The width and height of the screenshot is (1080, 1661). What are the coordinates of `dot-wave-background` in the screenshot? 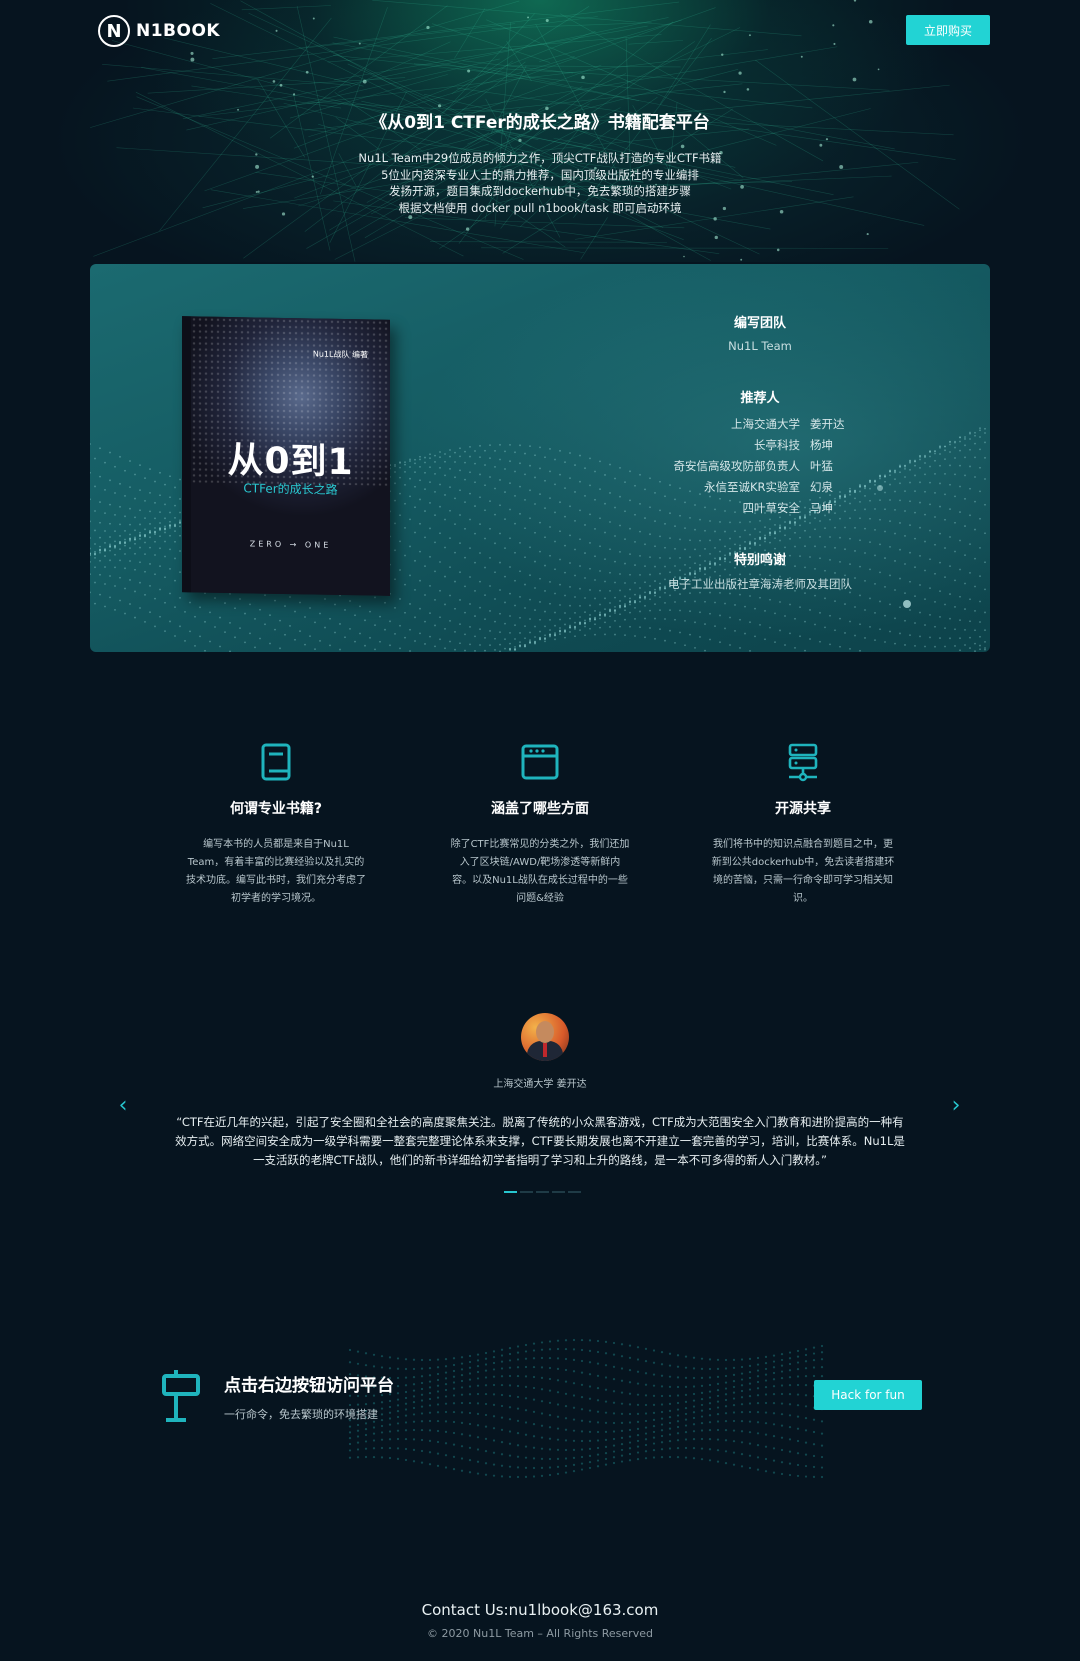 It's located at (586, 1408).